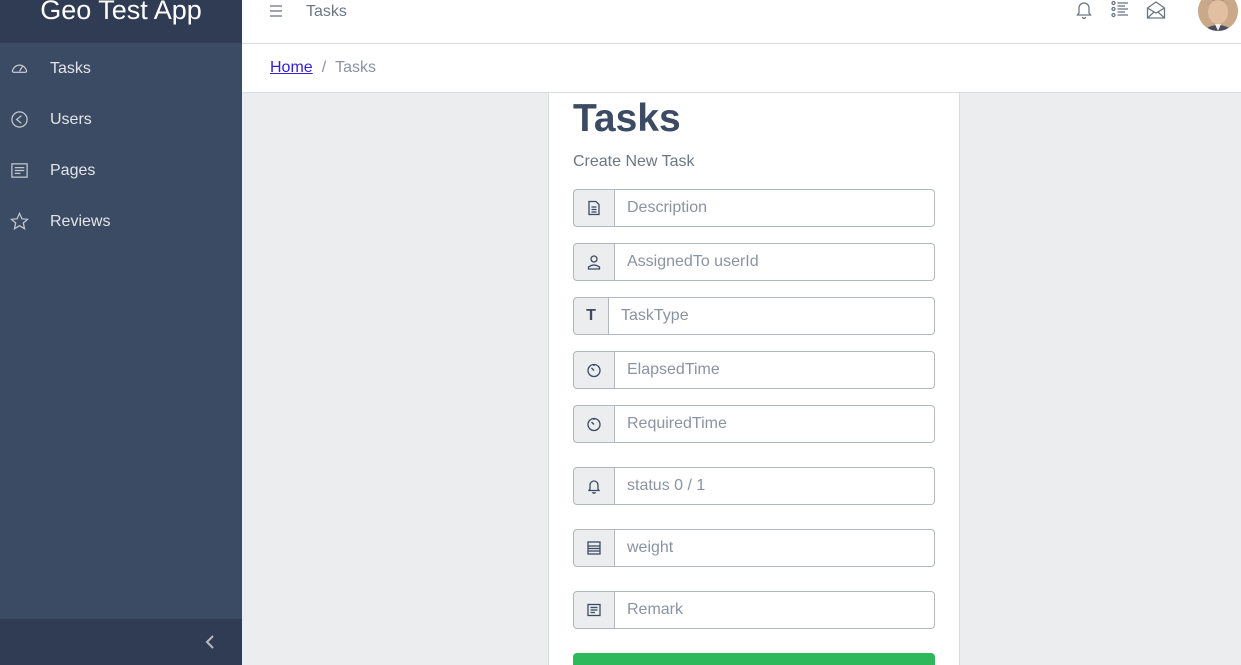 This screenshot has height=665, width=1241. I want to click on envelope-open-icon, so click(1156, 10).